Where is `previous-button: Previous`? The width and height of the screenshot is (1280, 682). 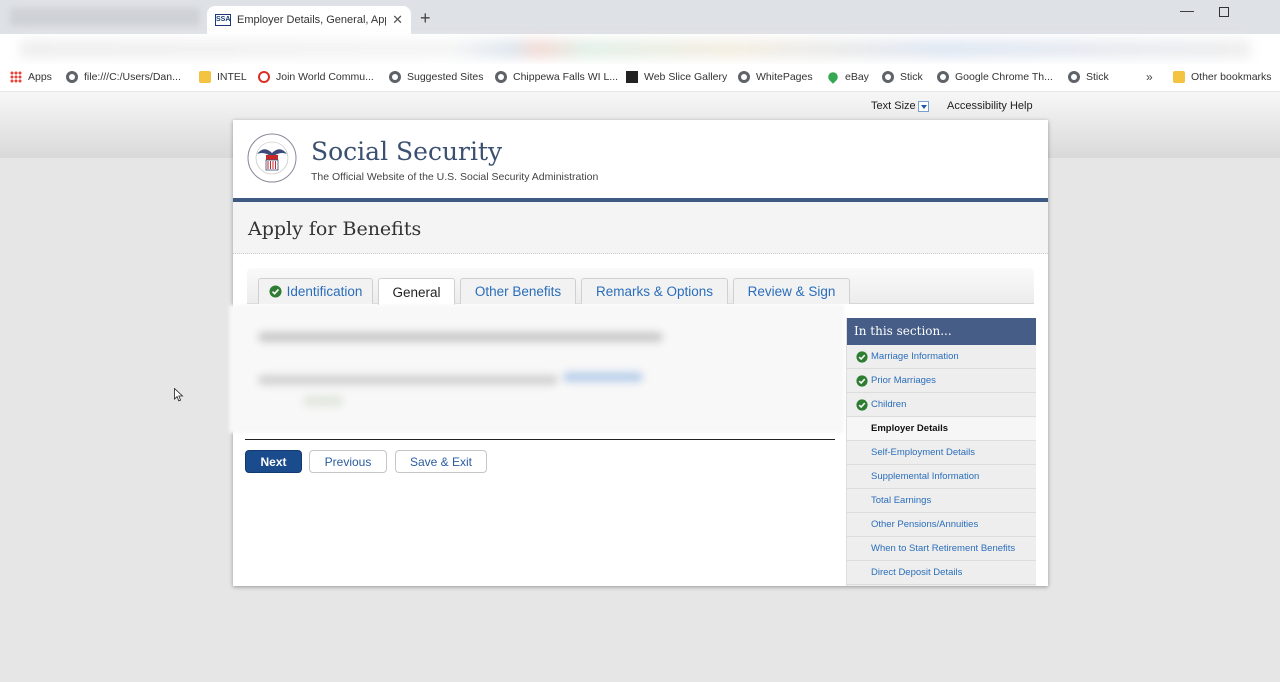 previous-button: Previous is located at coordinates (348, 461).